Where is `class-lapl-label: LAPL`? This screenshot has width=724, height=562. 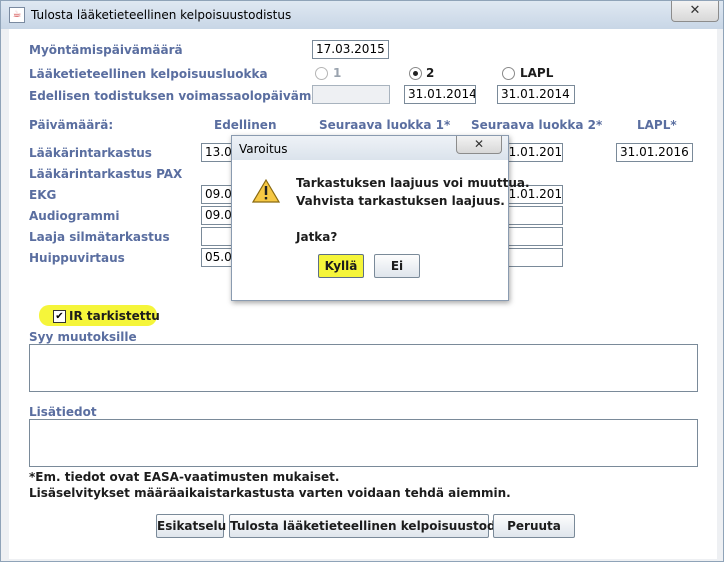 class-lapl-label: LAPL is located at coordinates (537, 73).